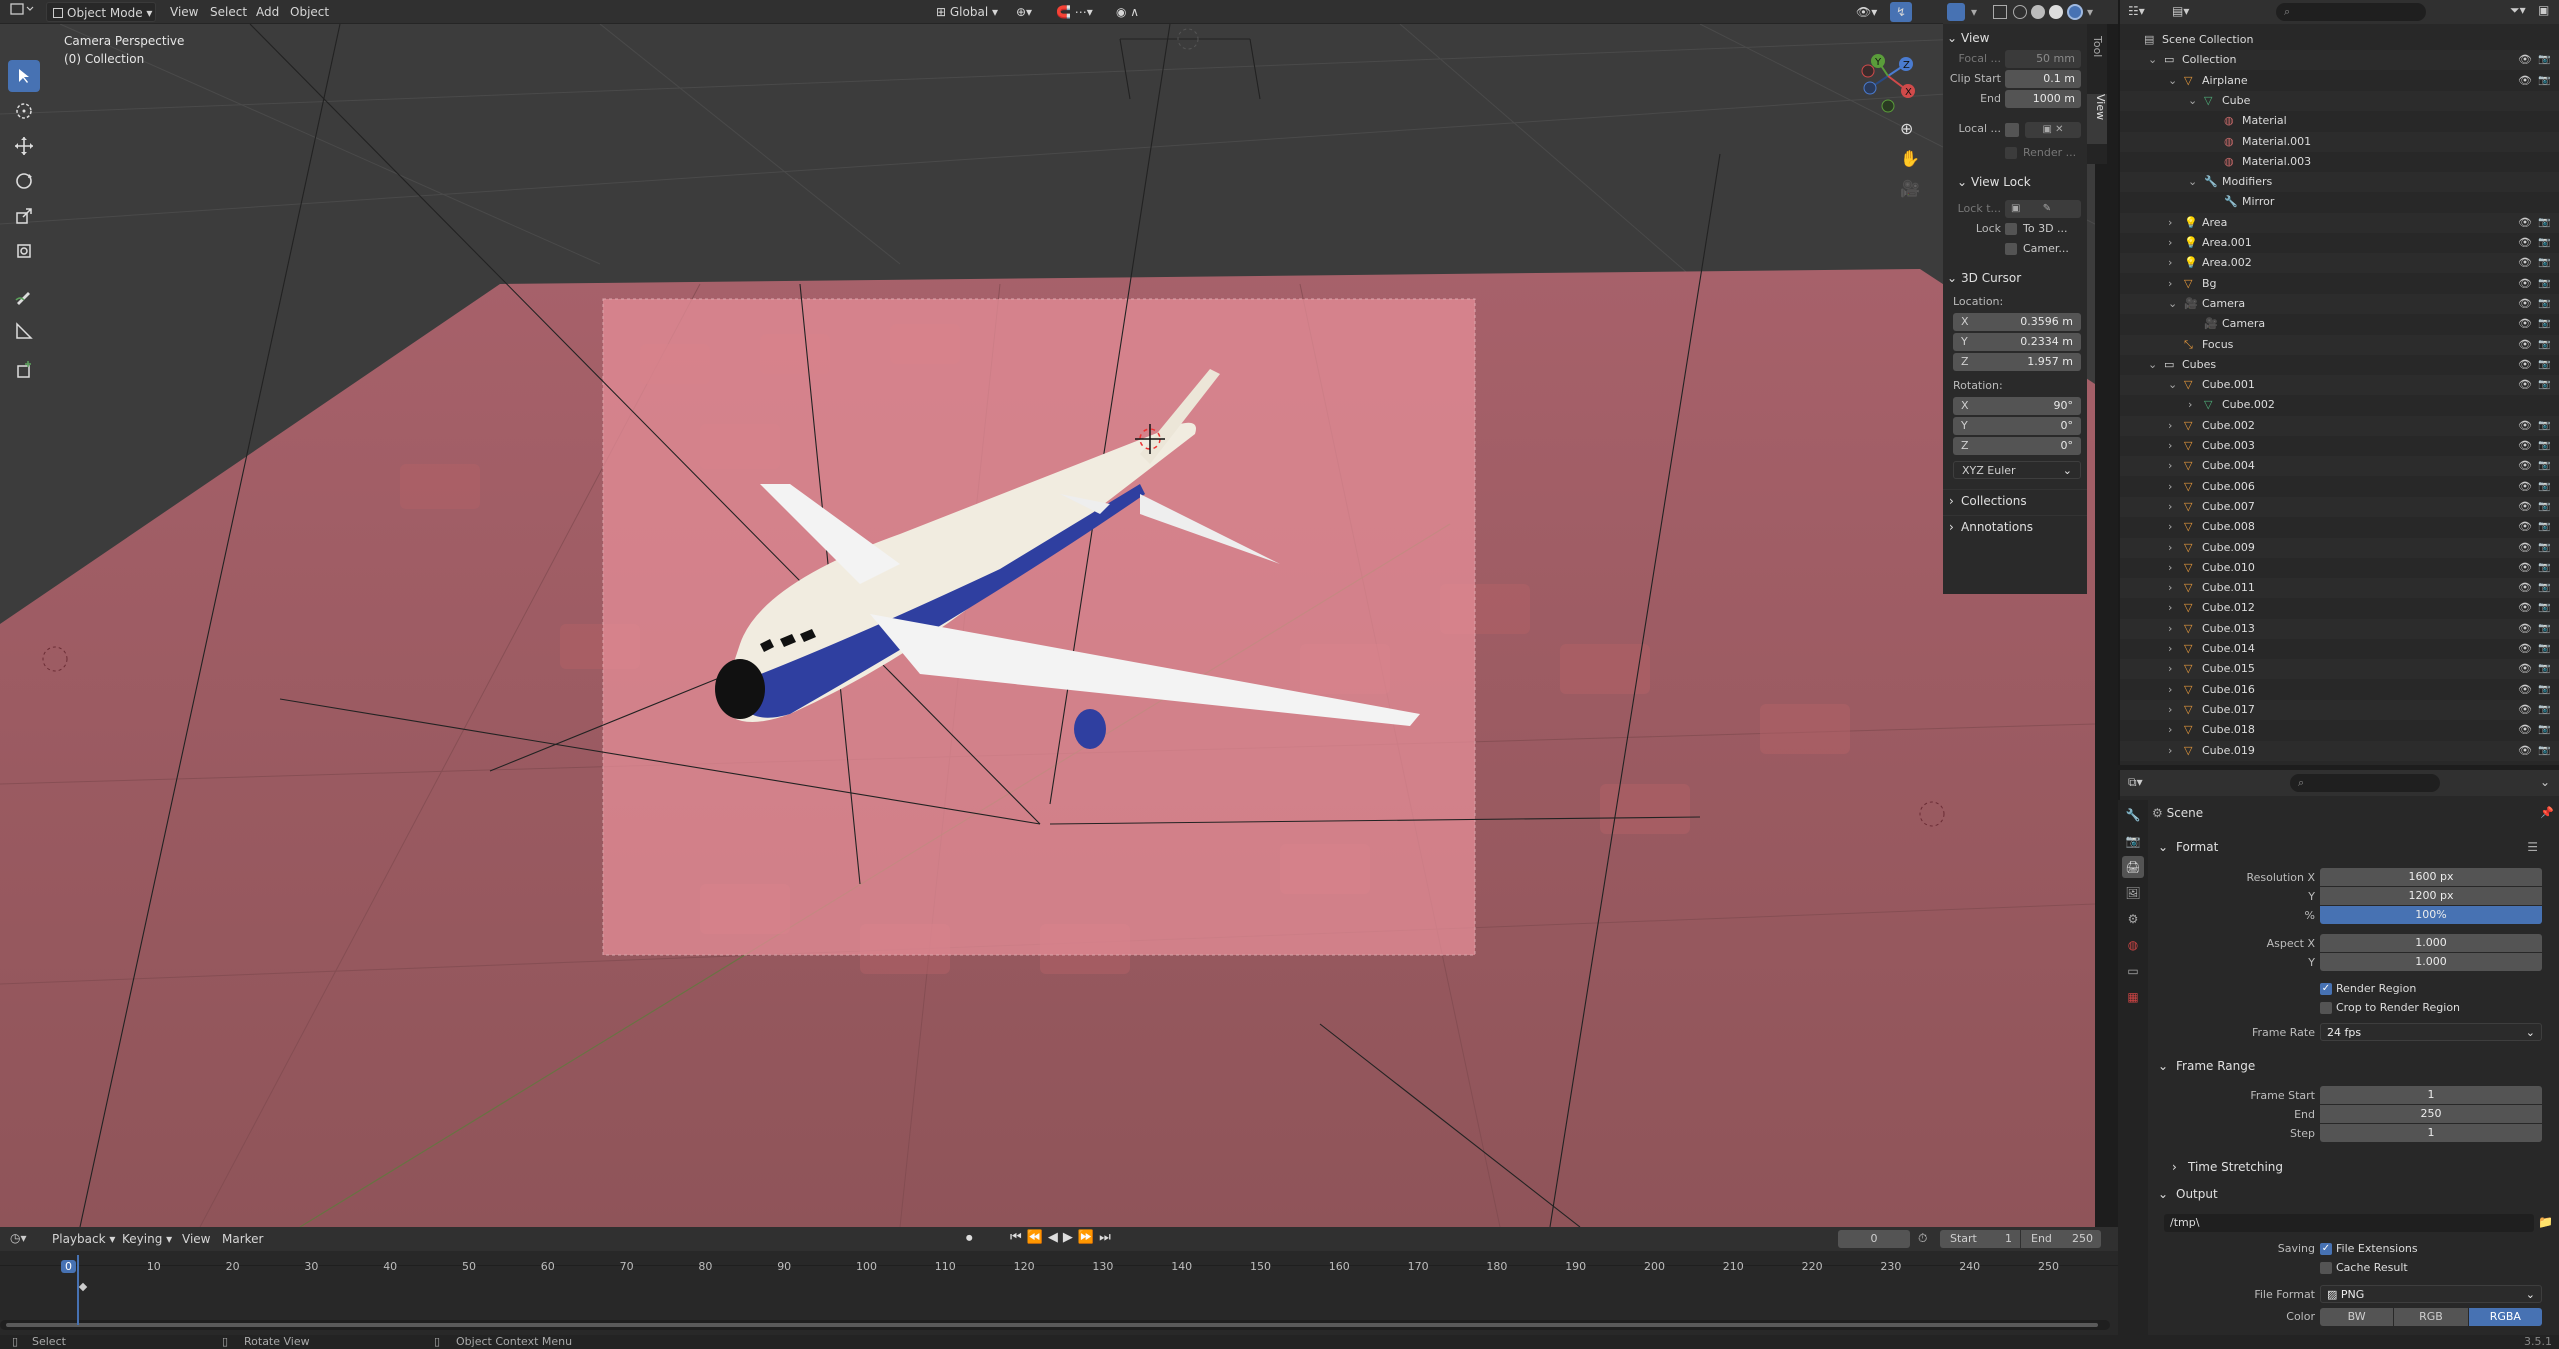 The height and width of the screenshot is (1349, 2559). What do you see at coordinates (2339, 100) in the screenshot?
I see `outliner-row: ⌄ ▽ Cube` at bounding box center [2339, 100].